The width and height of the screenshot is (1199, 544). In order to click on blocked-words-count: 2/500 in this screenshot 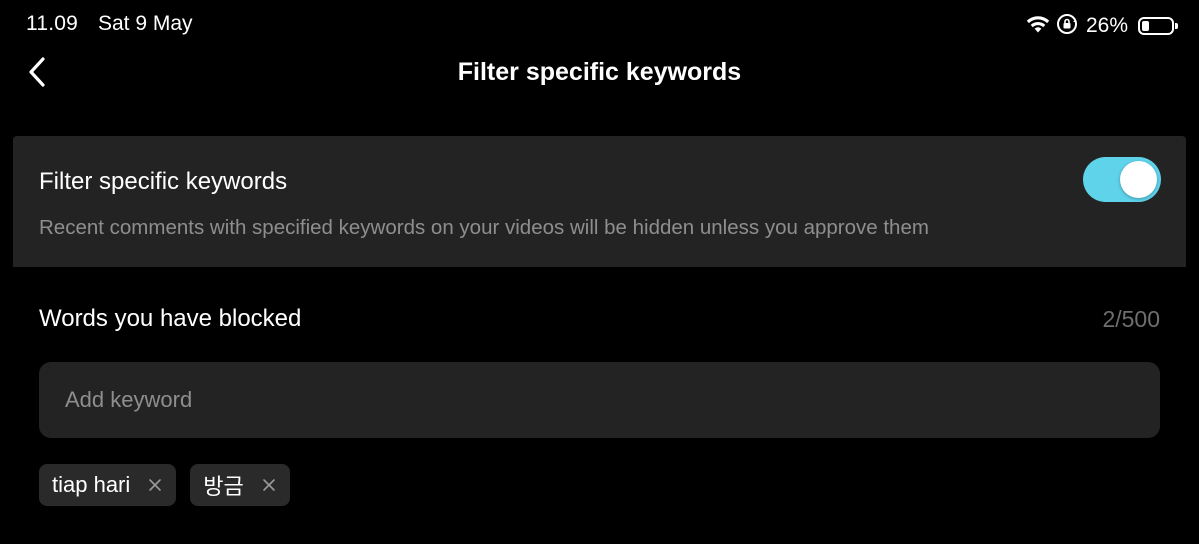, I will do `click(1131, 319)`.